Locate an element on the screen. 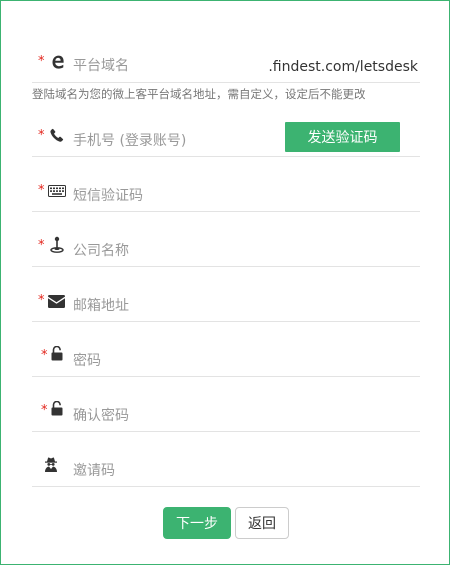 The height and width of the screenshot is (565, 450). keyboard-icon is located at coordinates (57, 191).